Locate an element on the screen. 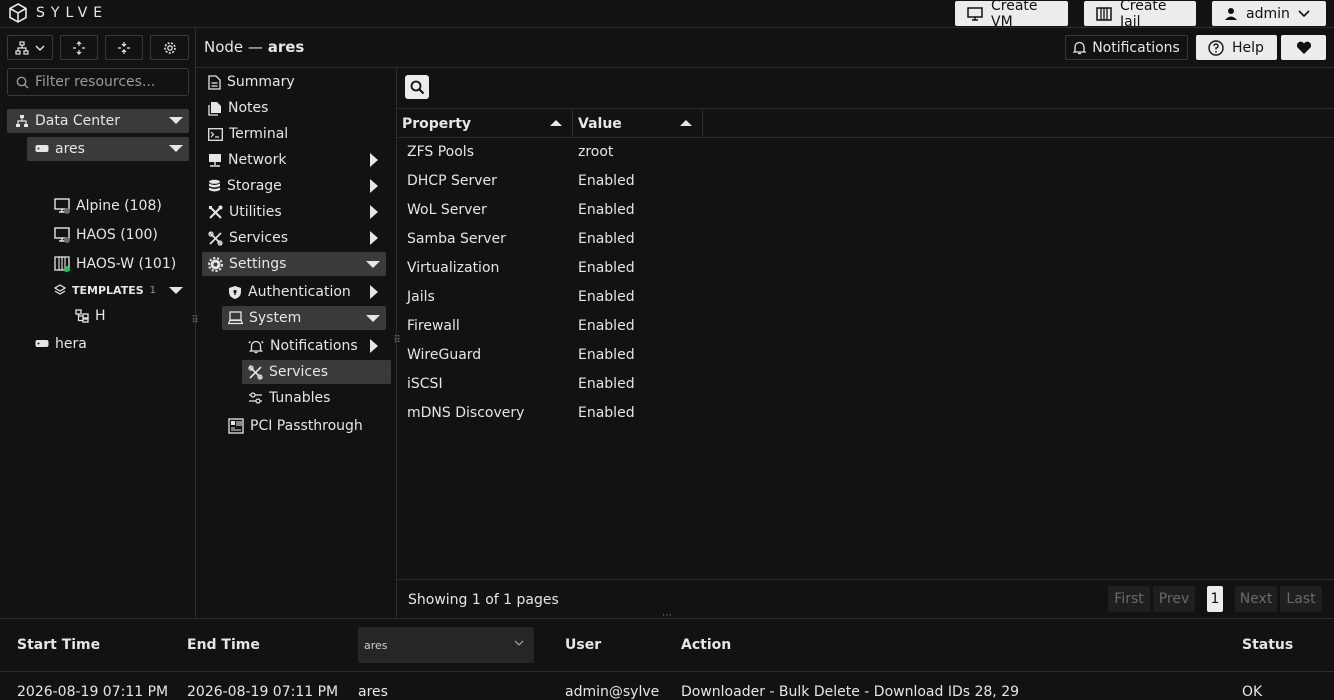 This screenshot has height=700, width=1334. tree-item-template-h: H is located at coordinates (90, 316).